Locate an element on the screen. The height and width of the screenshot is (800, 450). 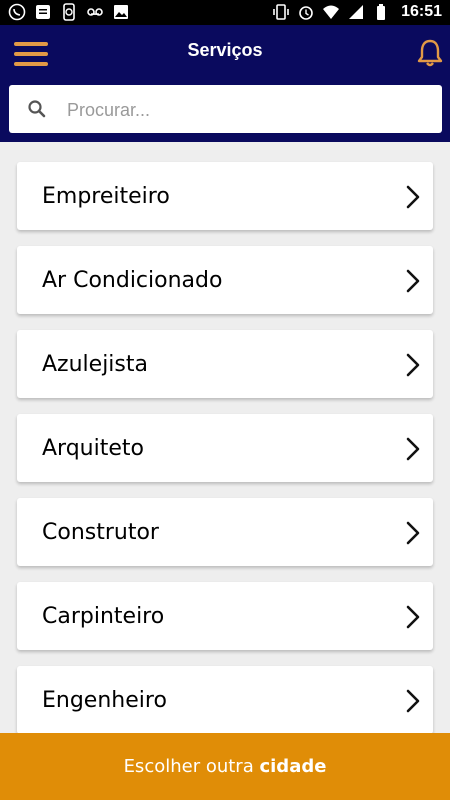
service-label: Carpinteiro is located at coordinates (103, 616).